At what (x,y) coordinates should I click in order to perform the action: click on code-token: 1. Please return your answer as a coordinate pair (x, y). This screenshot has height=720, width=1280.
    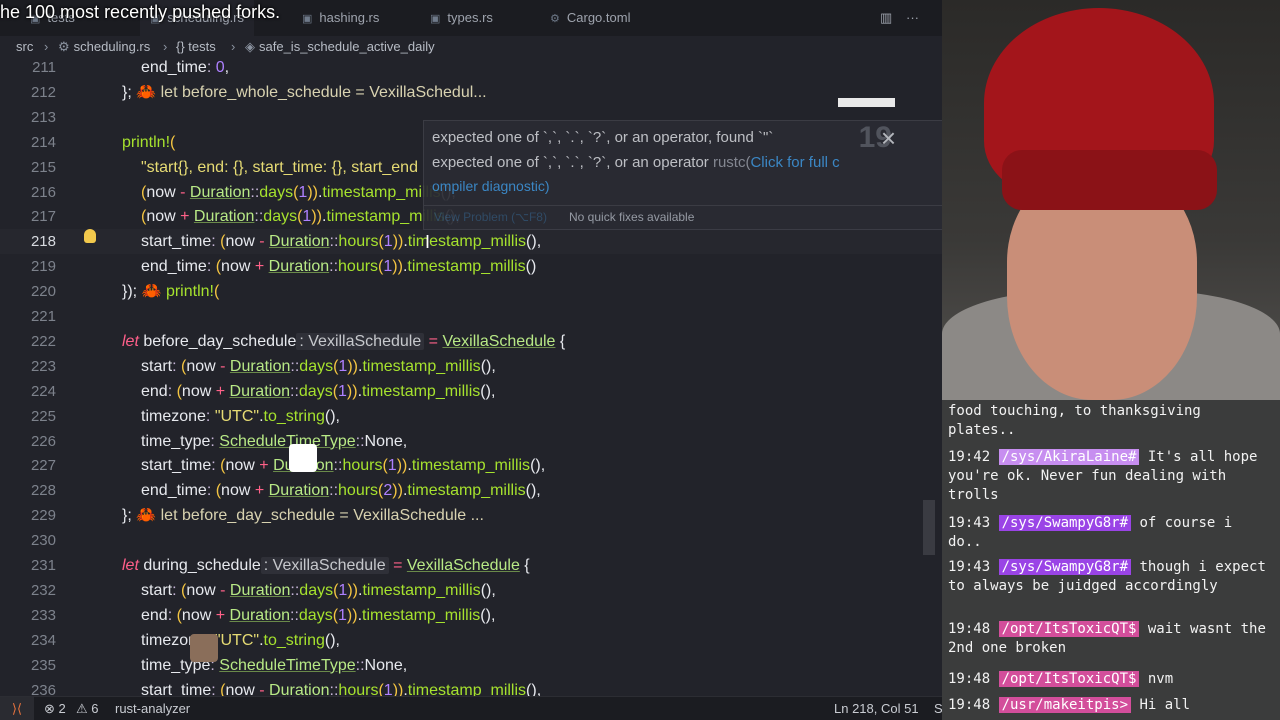
    Looking at the image, I should click on (342, 391).